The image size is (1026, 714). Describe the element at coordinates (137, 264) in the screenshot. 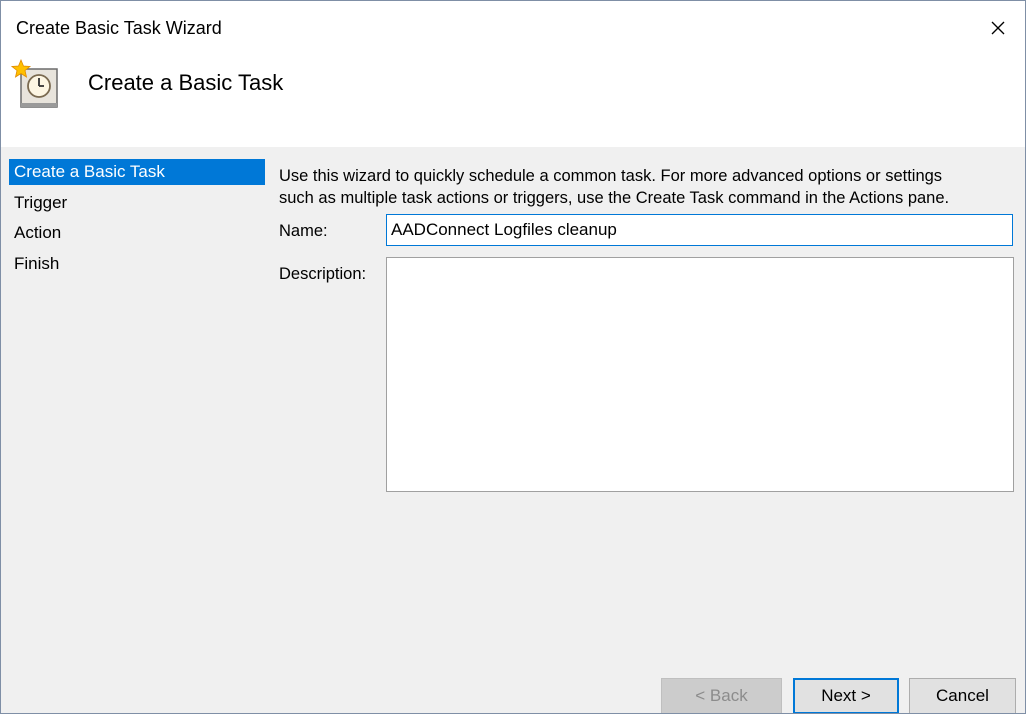

I see `step-finish: Finish` at that location.